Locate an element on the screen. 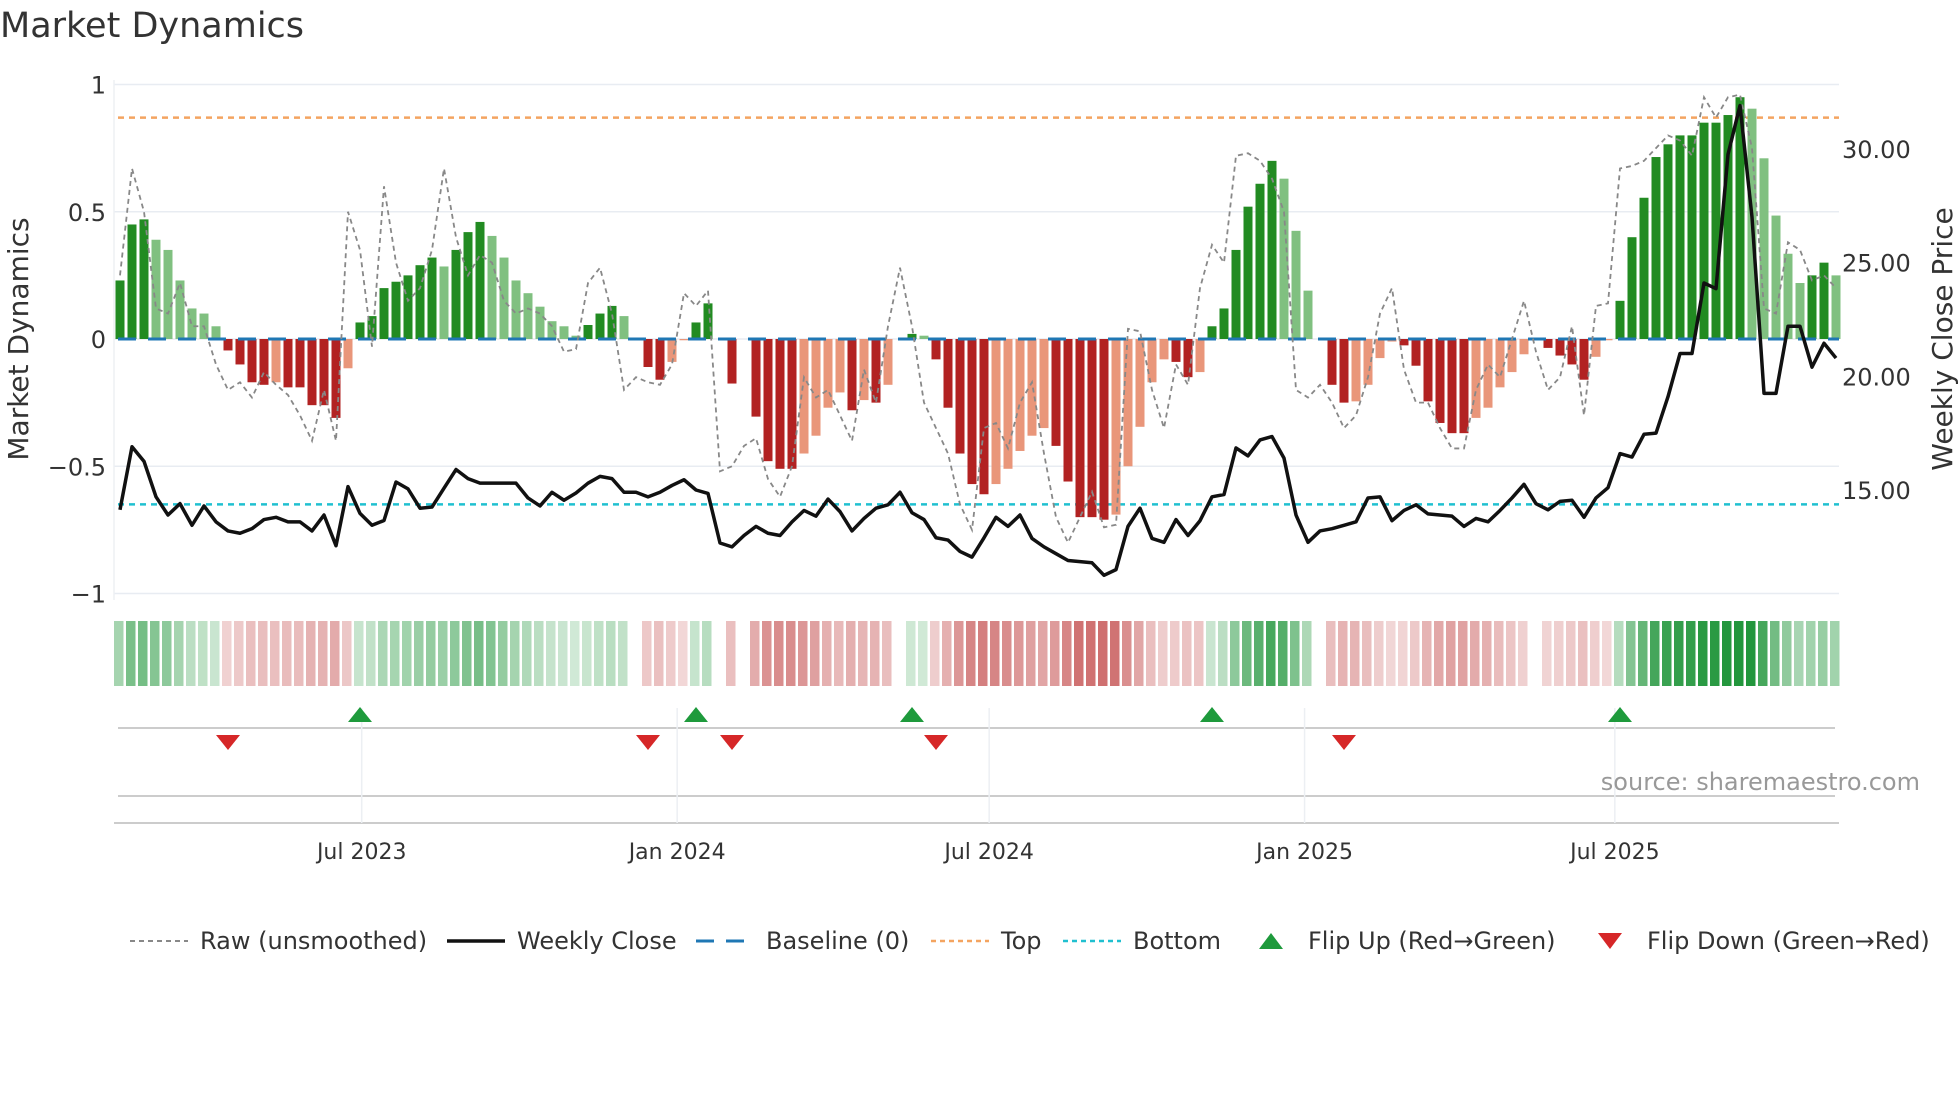  y-tick-label: 0.5 is located at coordinates (87, 213).